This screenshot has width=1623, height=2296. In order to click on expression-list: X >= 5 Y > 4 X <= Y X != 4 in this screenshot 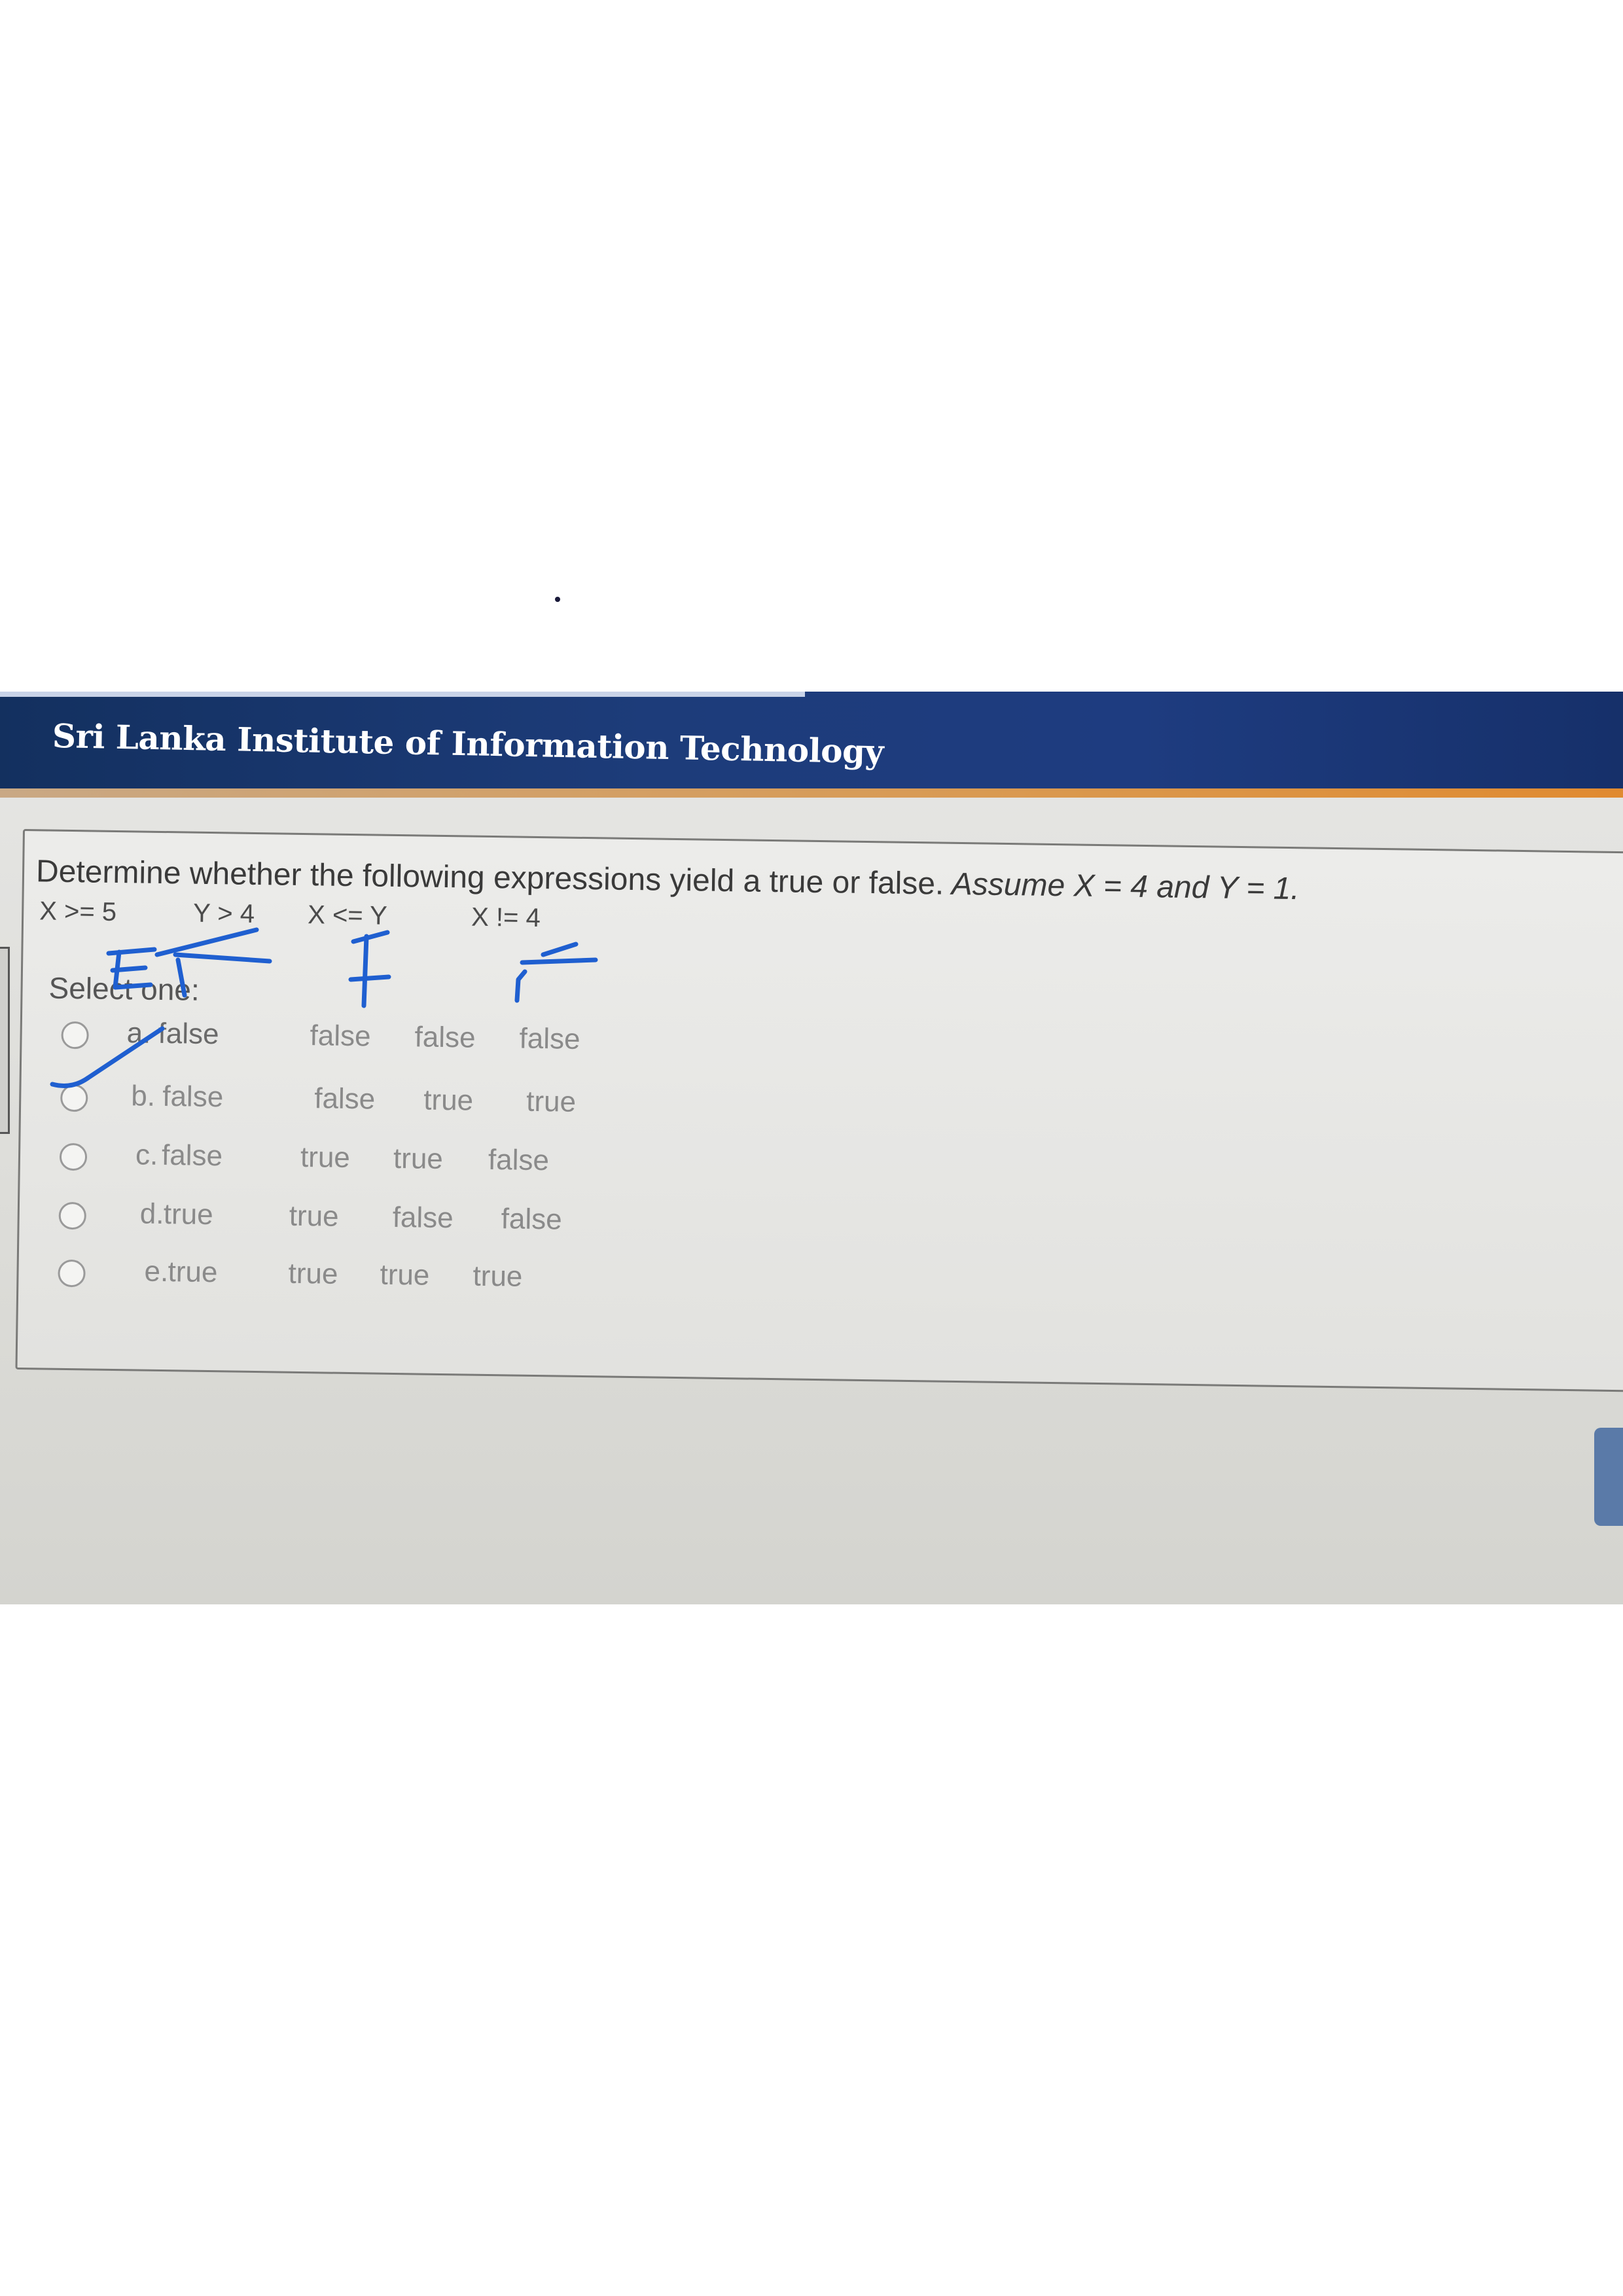, I will do `click(290, 914)`.